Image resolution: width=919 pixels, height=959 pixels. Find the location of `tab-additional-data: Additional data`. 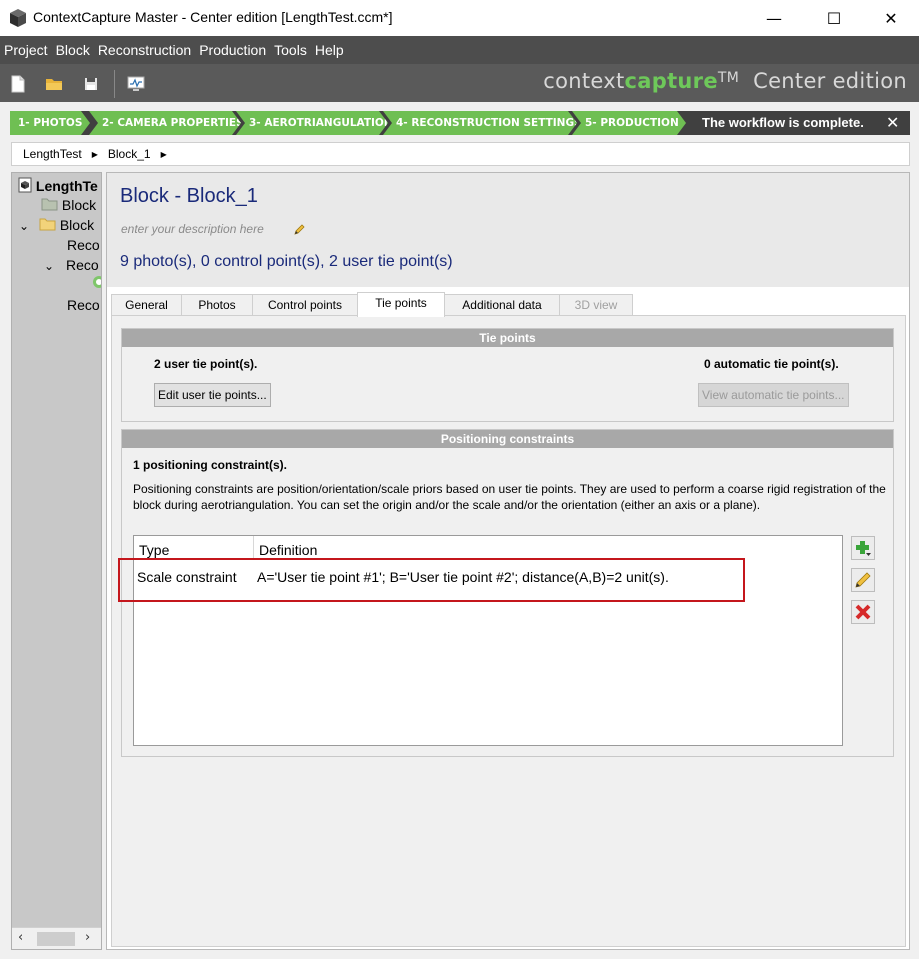

tab-additional-data: Additional data is located at coordinates (502, 305).